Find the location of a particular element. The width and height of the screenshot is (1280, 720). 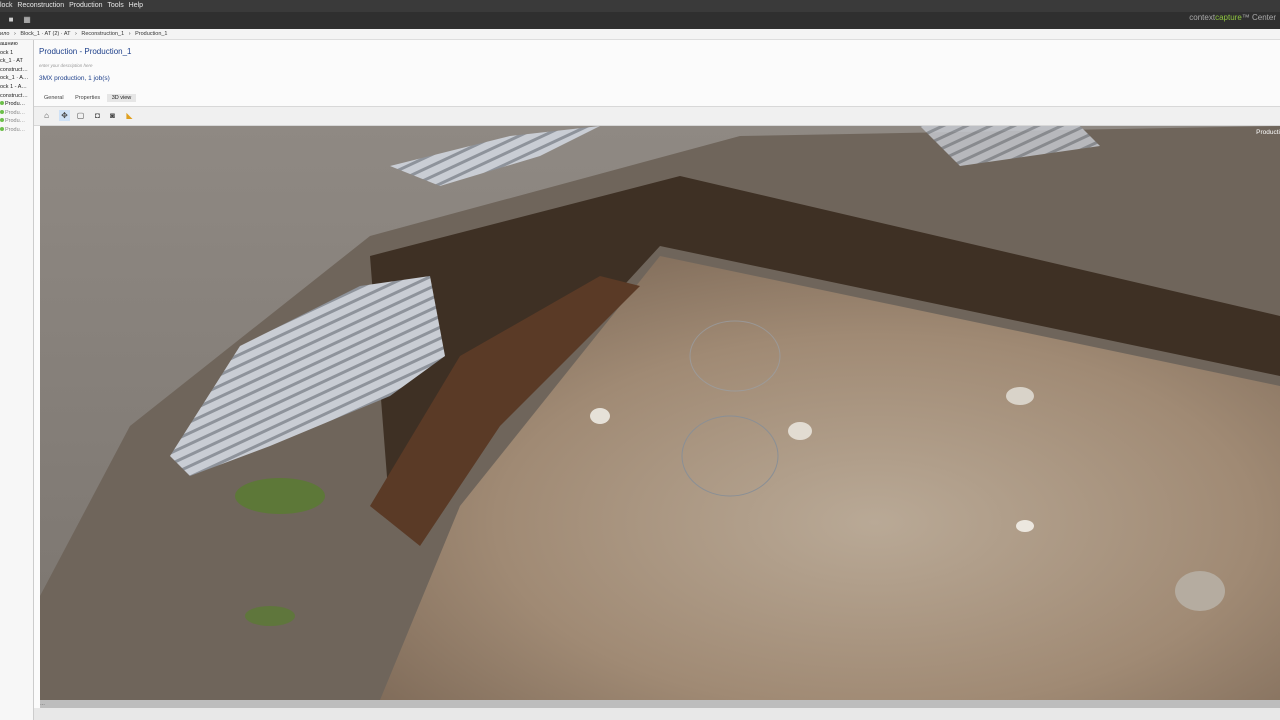

menu-item-production: Production is located at coordinates (85, 5).